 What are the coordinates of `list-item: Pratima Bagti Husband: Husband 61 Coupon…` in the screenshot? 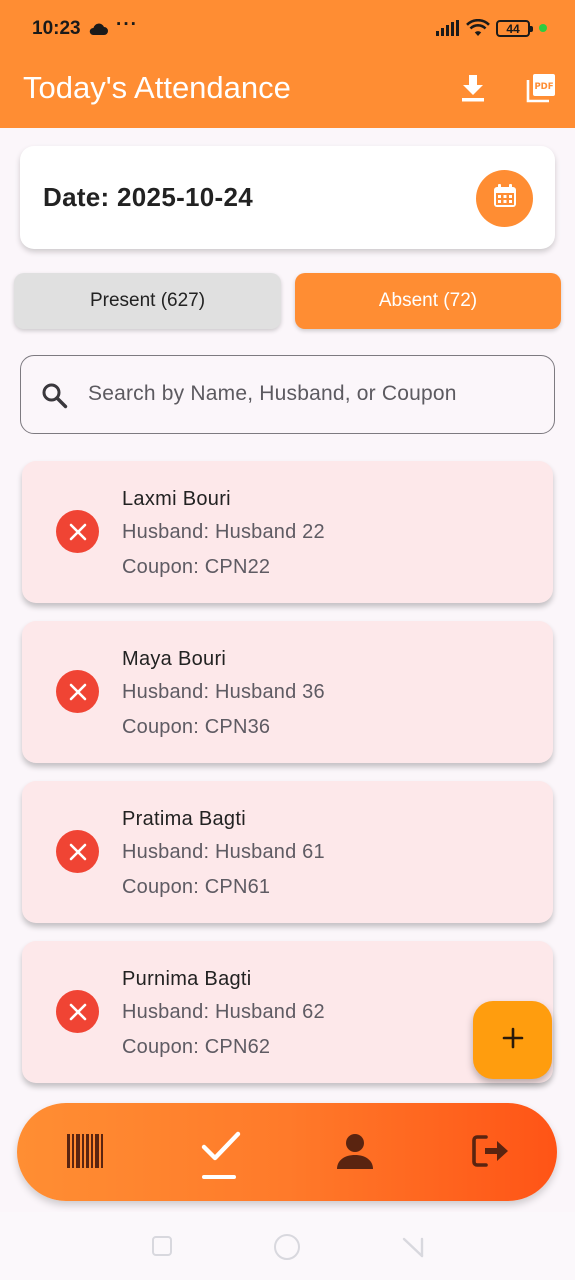 It's located at (287, 852).